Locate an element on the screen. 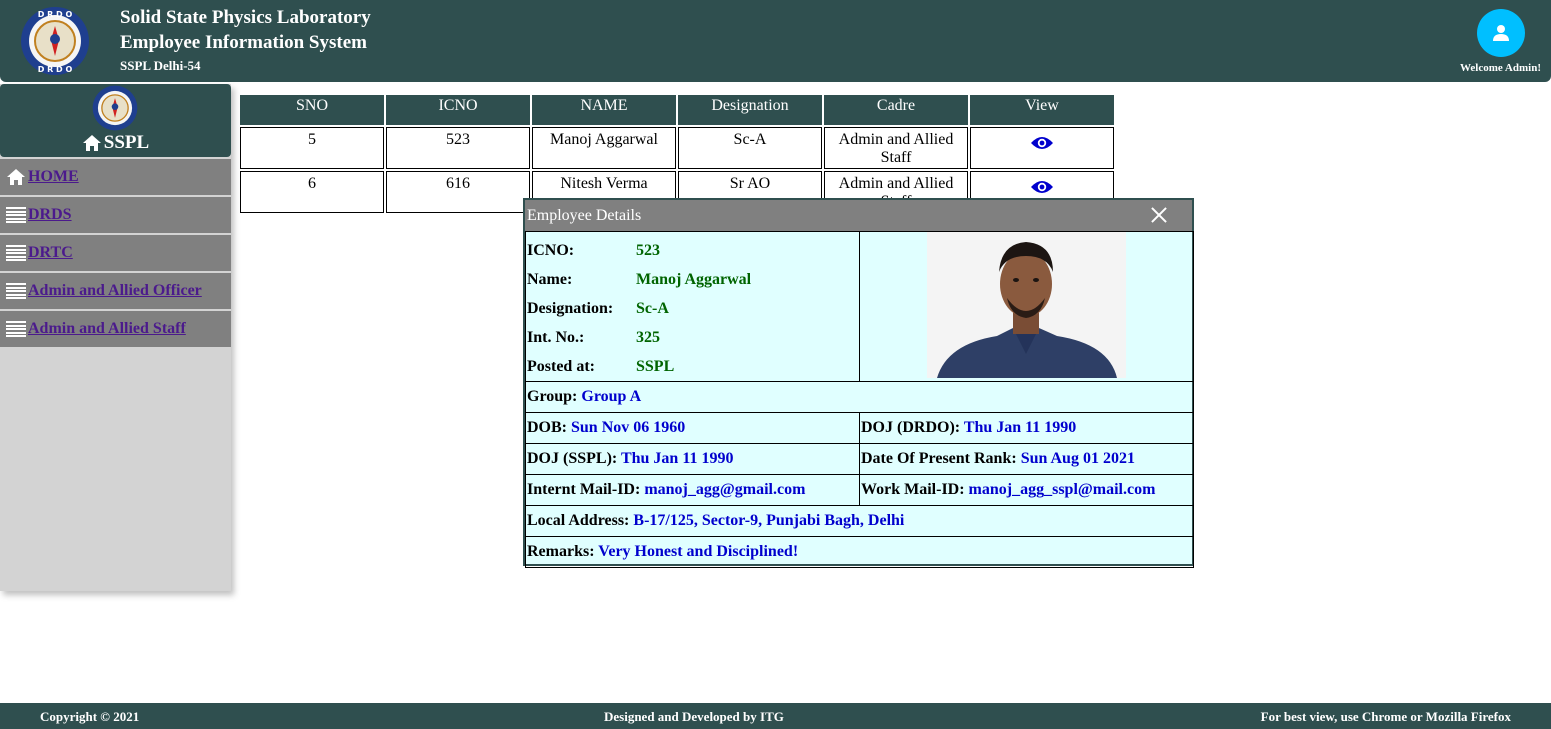 The width and height of the screenshot is (1551, 729). cell-cadre: Admin and Allied Staff is located at coordinates (896, 148).